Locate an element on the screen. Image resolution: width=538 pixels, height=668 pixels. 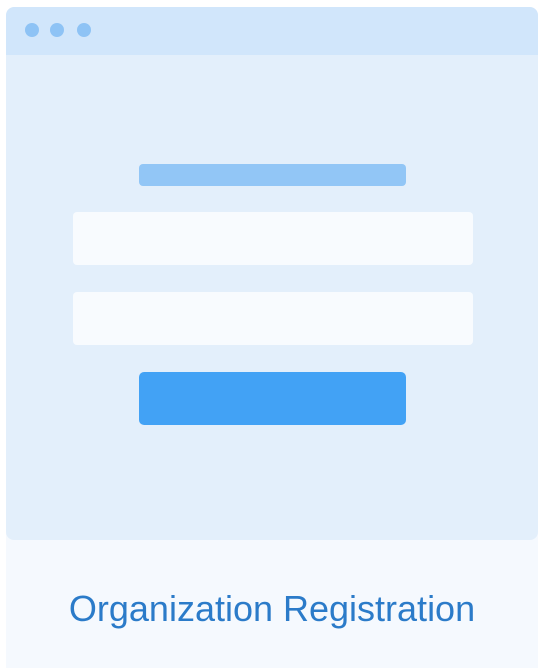
form-heading-placeholder is located at coordinates (272, 175).